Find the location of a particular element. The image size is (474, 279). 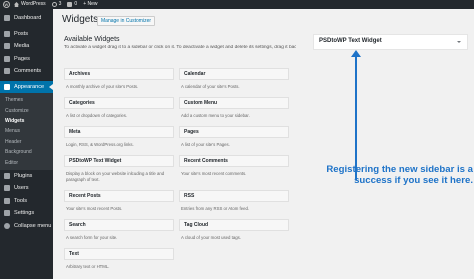

sidebar-item-users: Users is located at coordinates (26, 188).